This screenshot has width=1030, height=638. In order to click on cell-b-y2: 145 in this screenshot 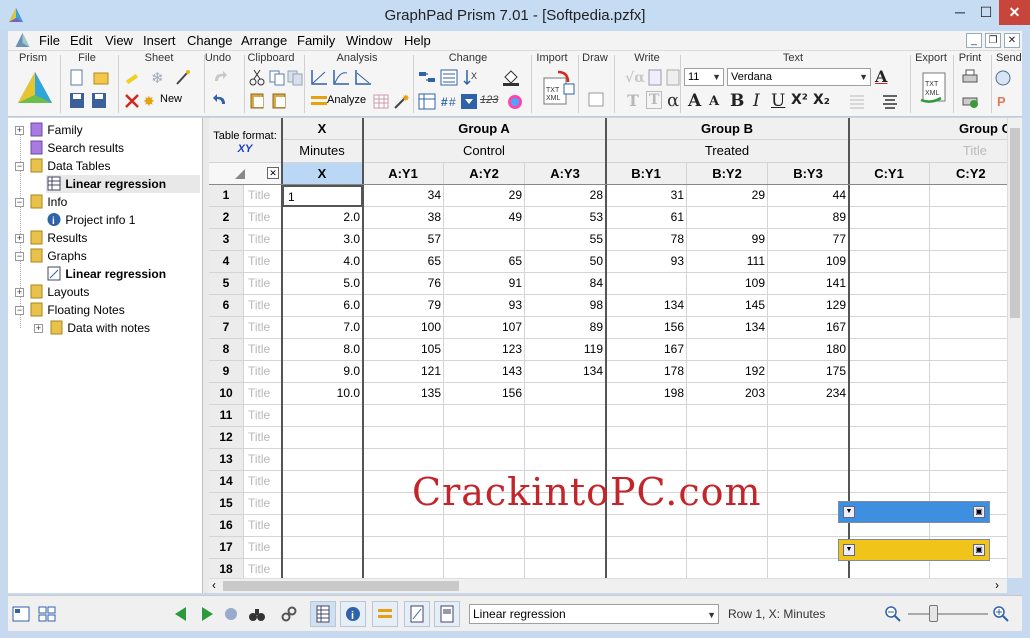, I will do `click(727, 306)`.